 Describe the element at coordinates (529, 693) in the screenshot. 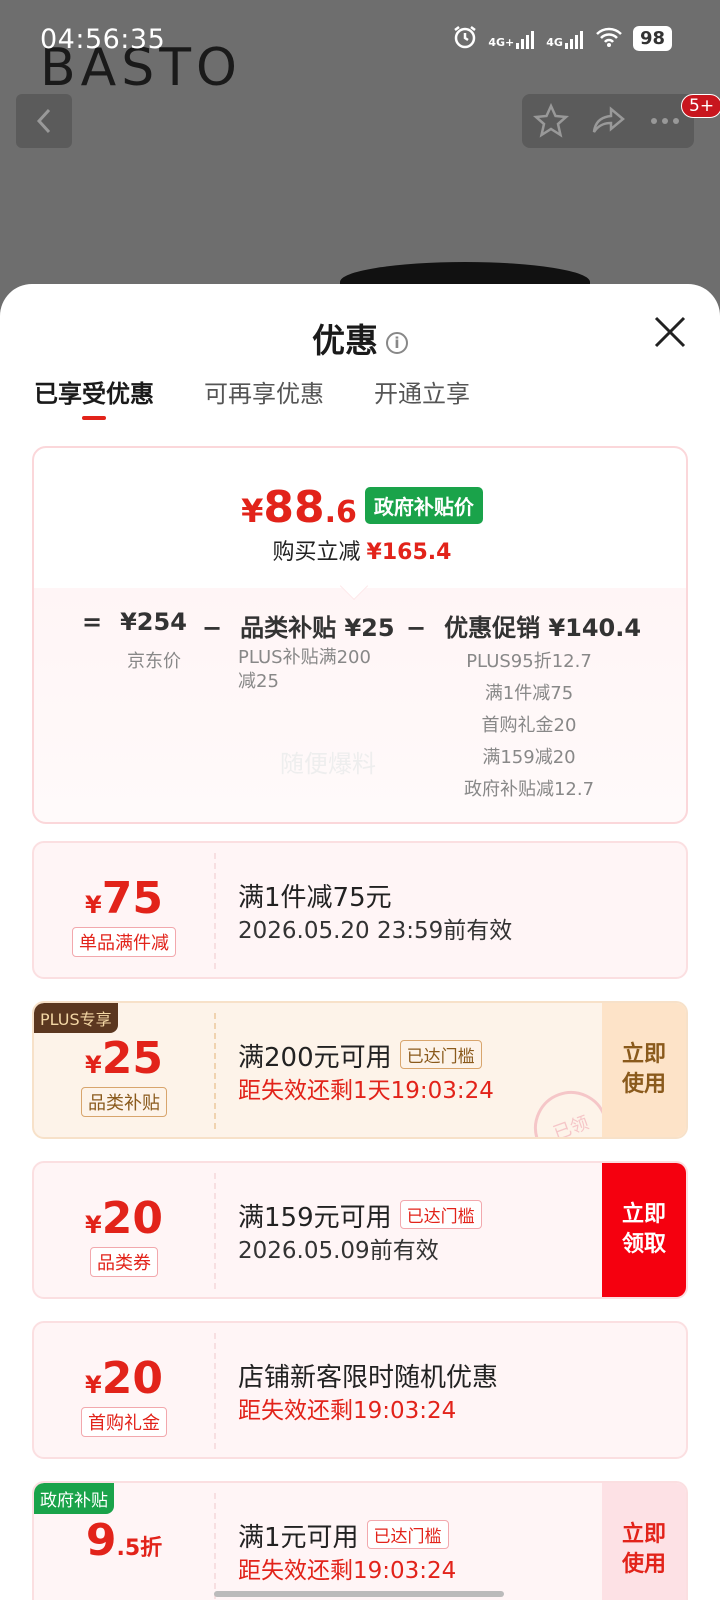

I see `promo-item: 满1件减75` at that location.